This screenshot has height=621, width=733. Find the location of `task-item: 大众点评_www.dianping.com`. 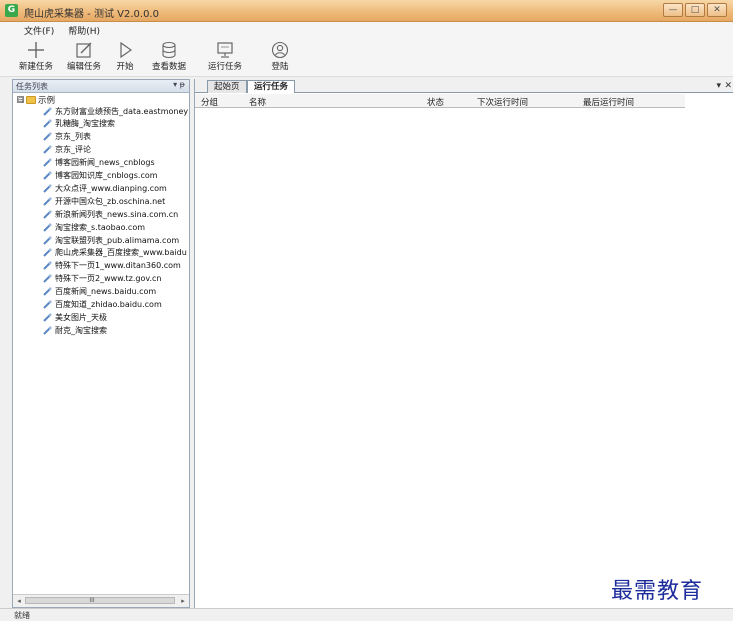

task-item: 大众点评_www.dianping.com is located at coordinates (105, 188).